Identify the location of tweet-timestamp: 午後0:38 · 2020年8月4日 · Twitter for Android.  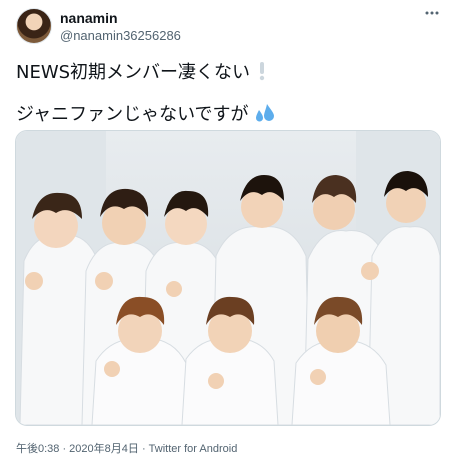
(126, 448).